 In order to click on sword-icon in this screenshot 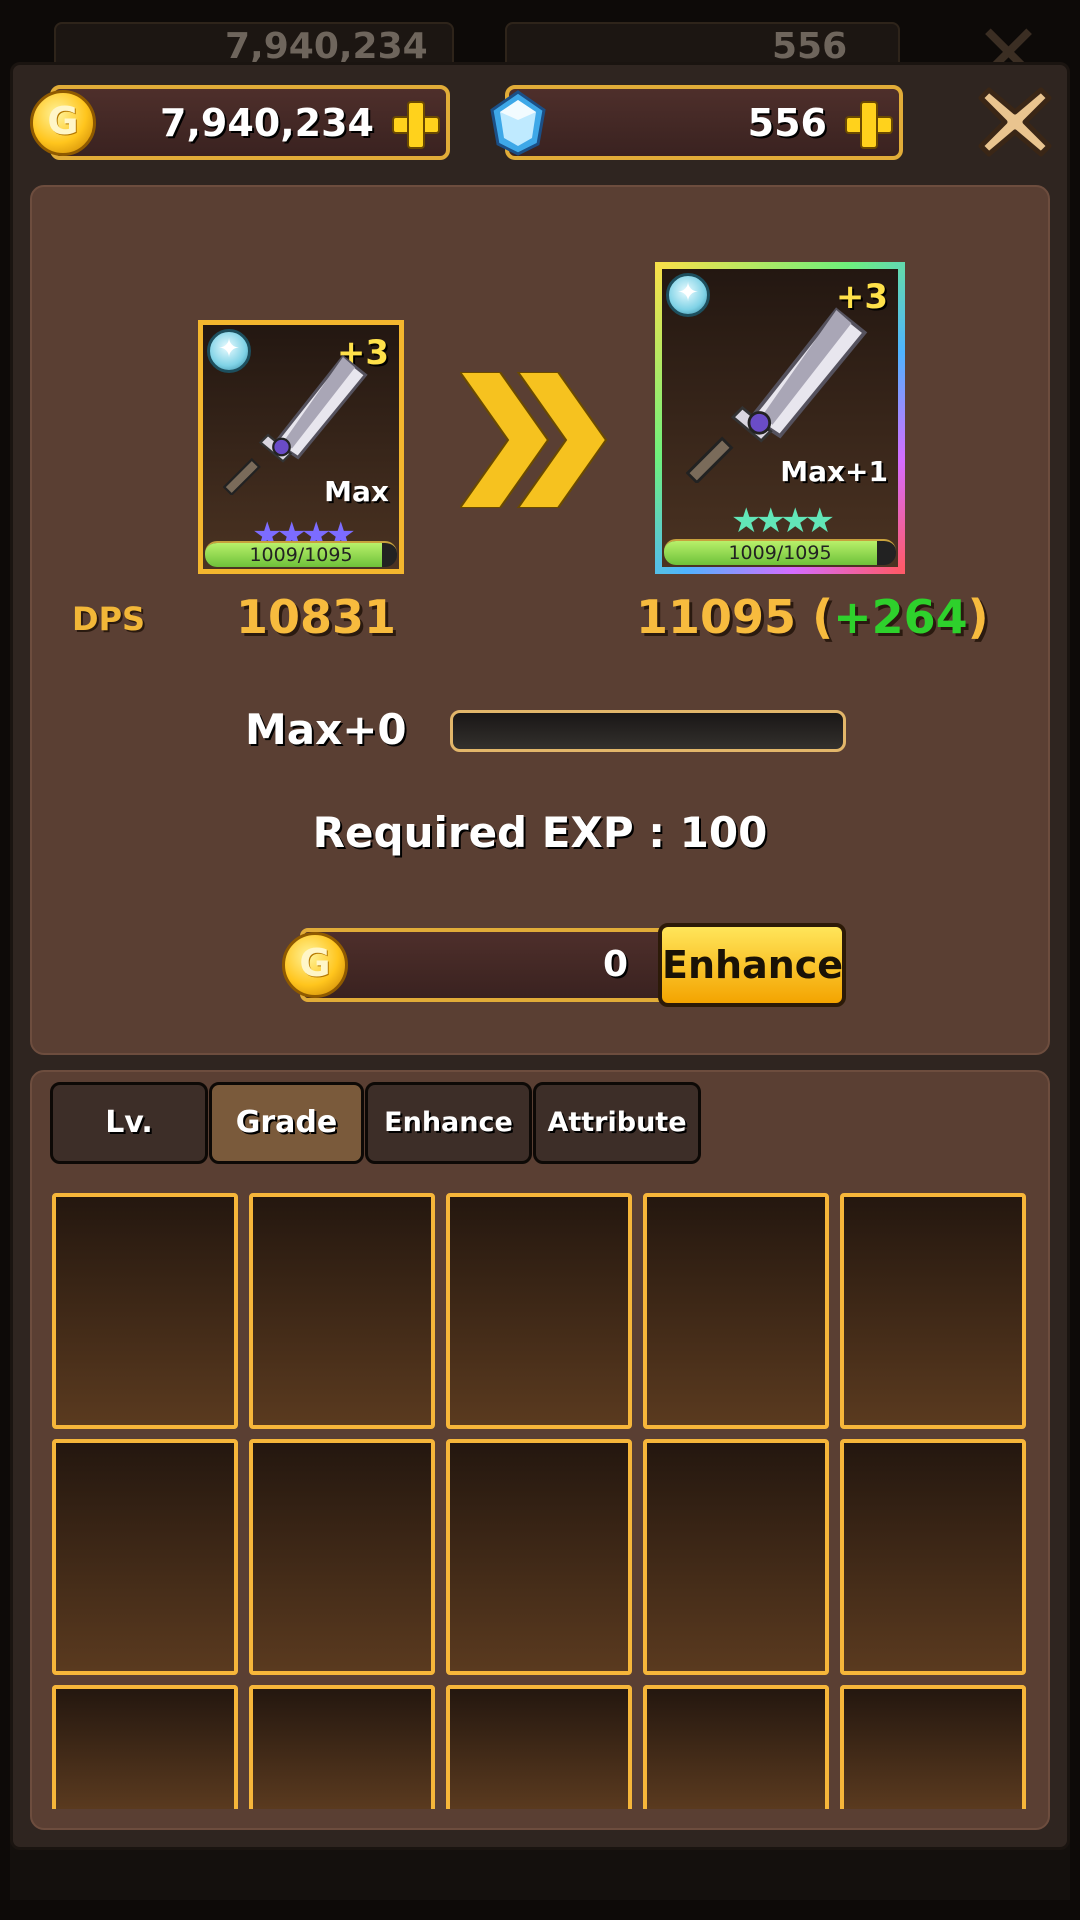, I will do `click(295, 424)`.